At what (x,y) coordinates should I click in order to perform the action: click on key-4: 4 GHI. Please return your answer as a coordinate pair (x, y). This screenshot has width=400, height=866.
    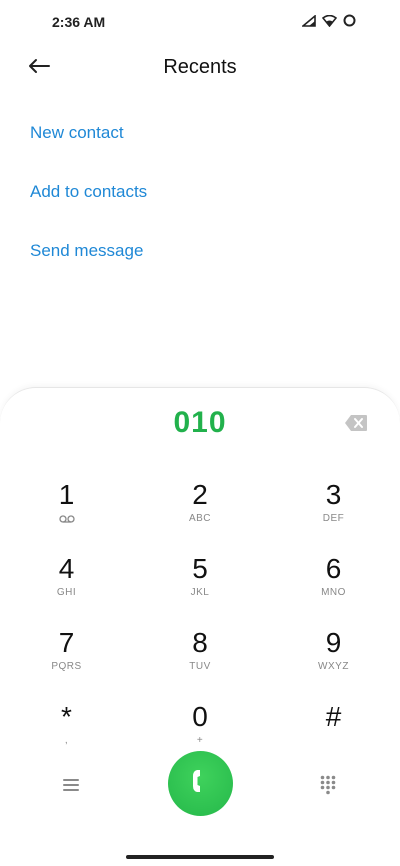
    Looking at the image, I should click on (66, 589).